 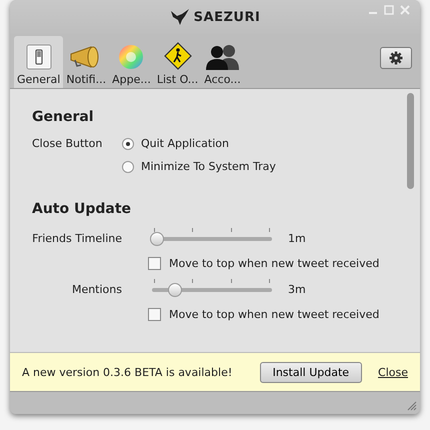 I want to click on slider-value: 3m, so click(x=297, y=289).